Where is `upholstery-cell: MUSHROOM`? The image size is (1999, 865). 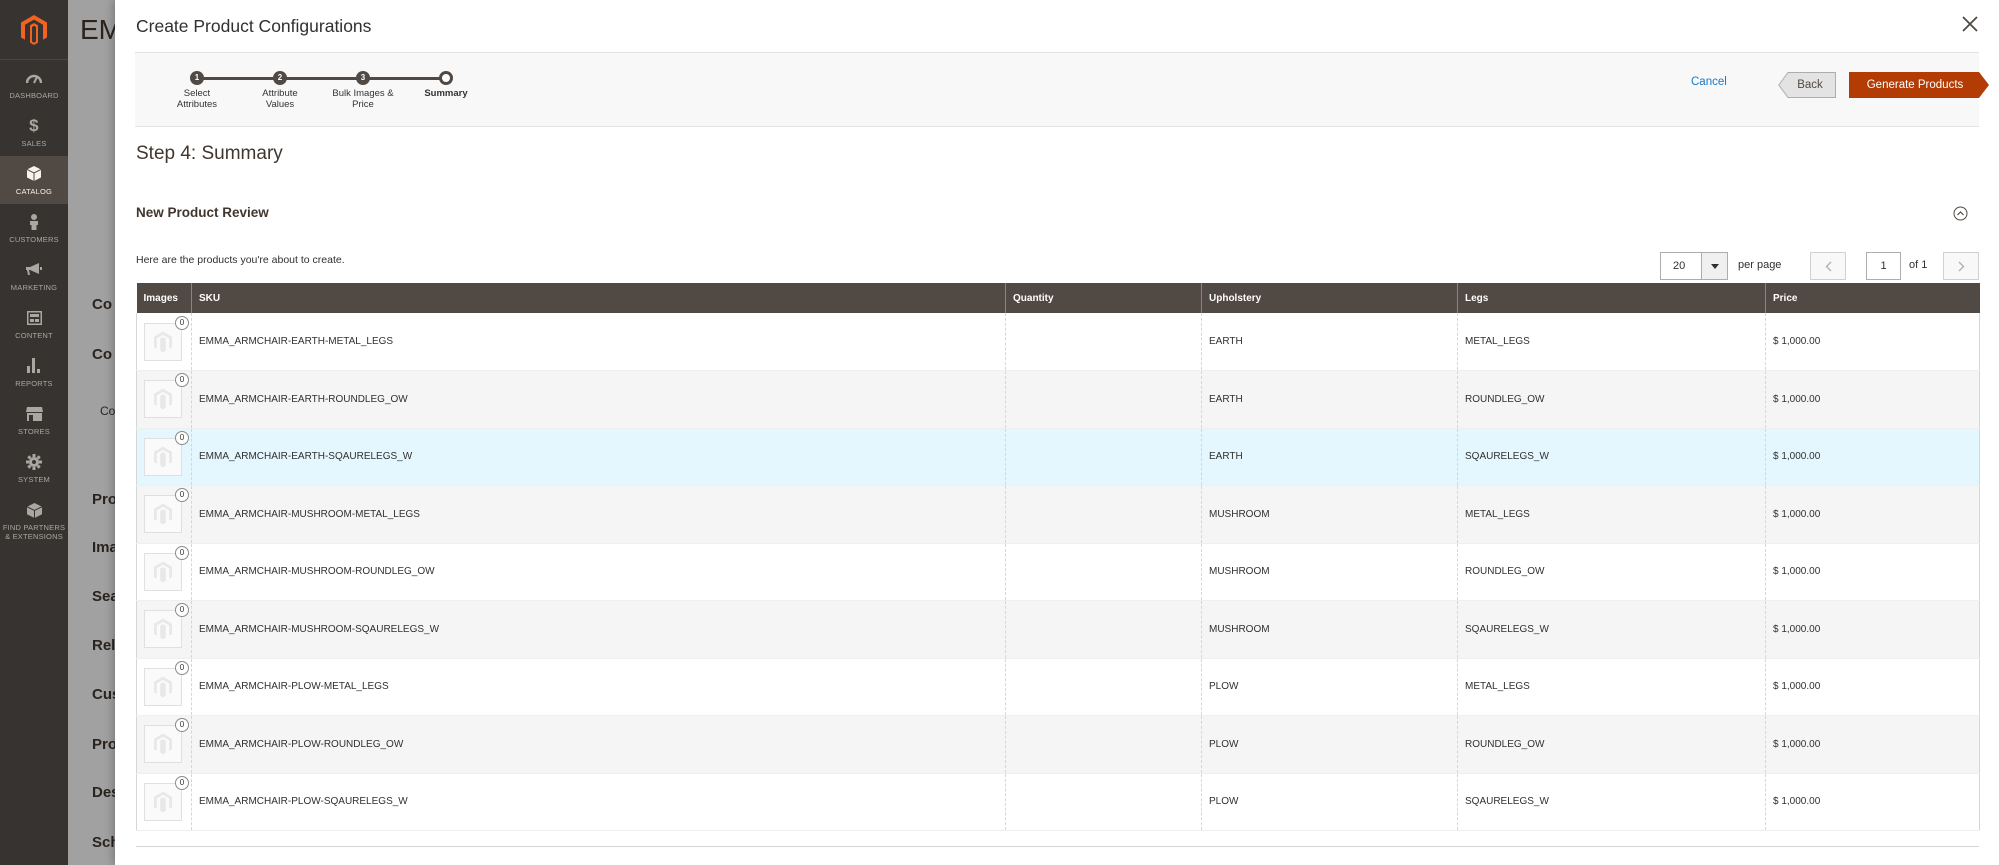
upholstery-cell: MUSHROOM is located at coordinates (1329, 514).